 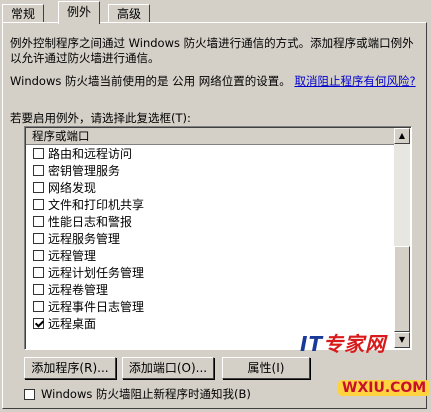 What do you see at coordinates (402, 238) in the screenshot?
I see `list-scrollbar: ▲ ▼` at bounding box center [402, 238].